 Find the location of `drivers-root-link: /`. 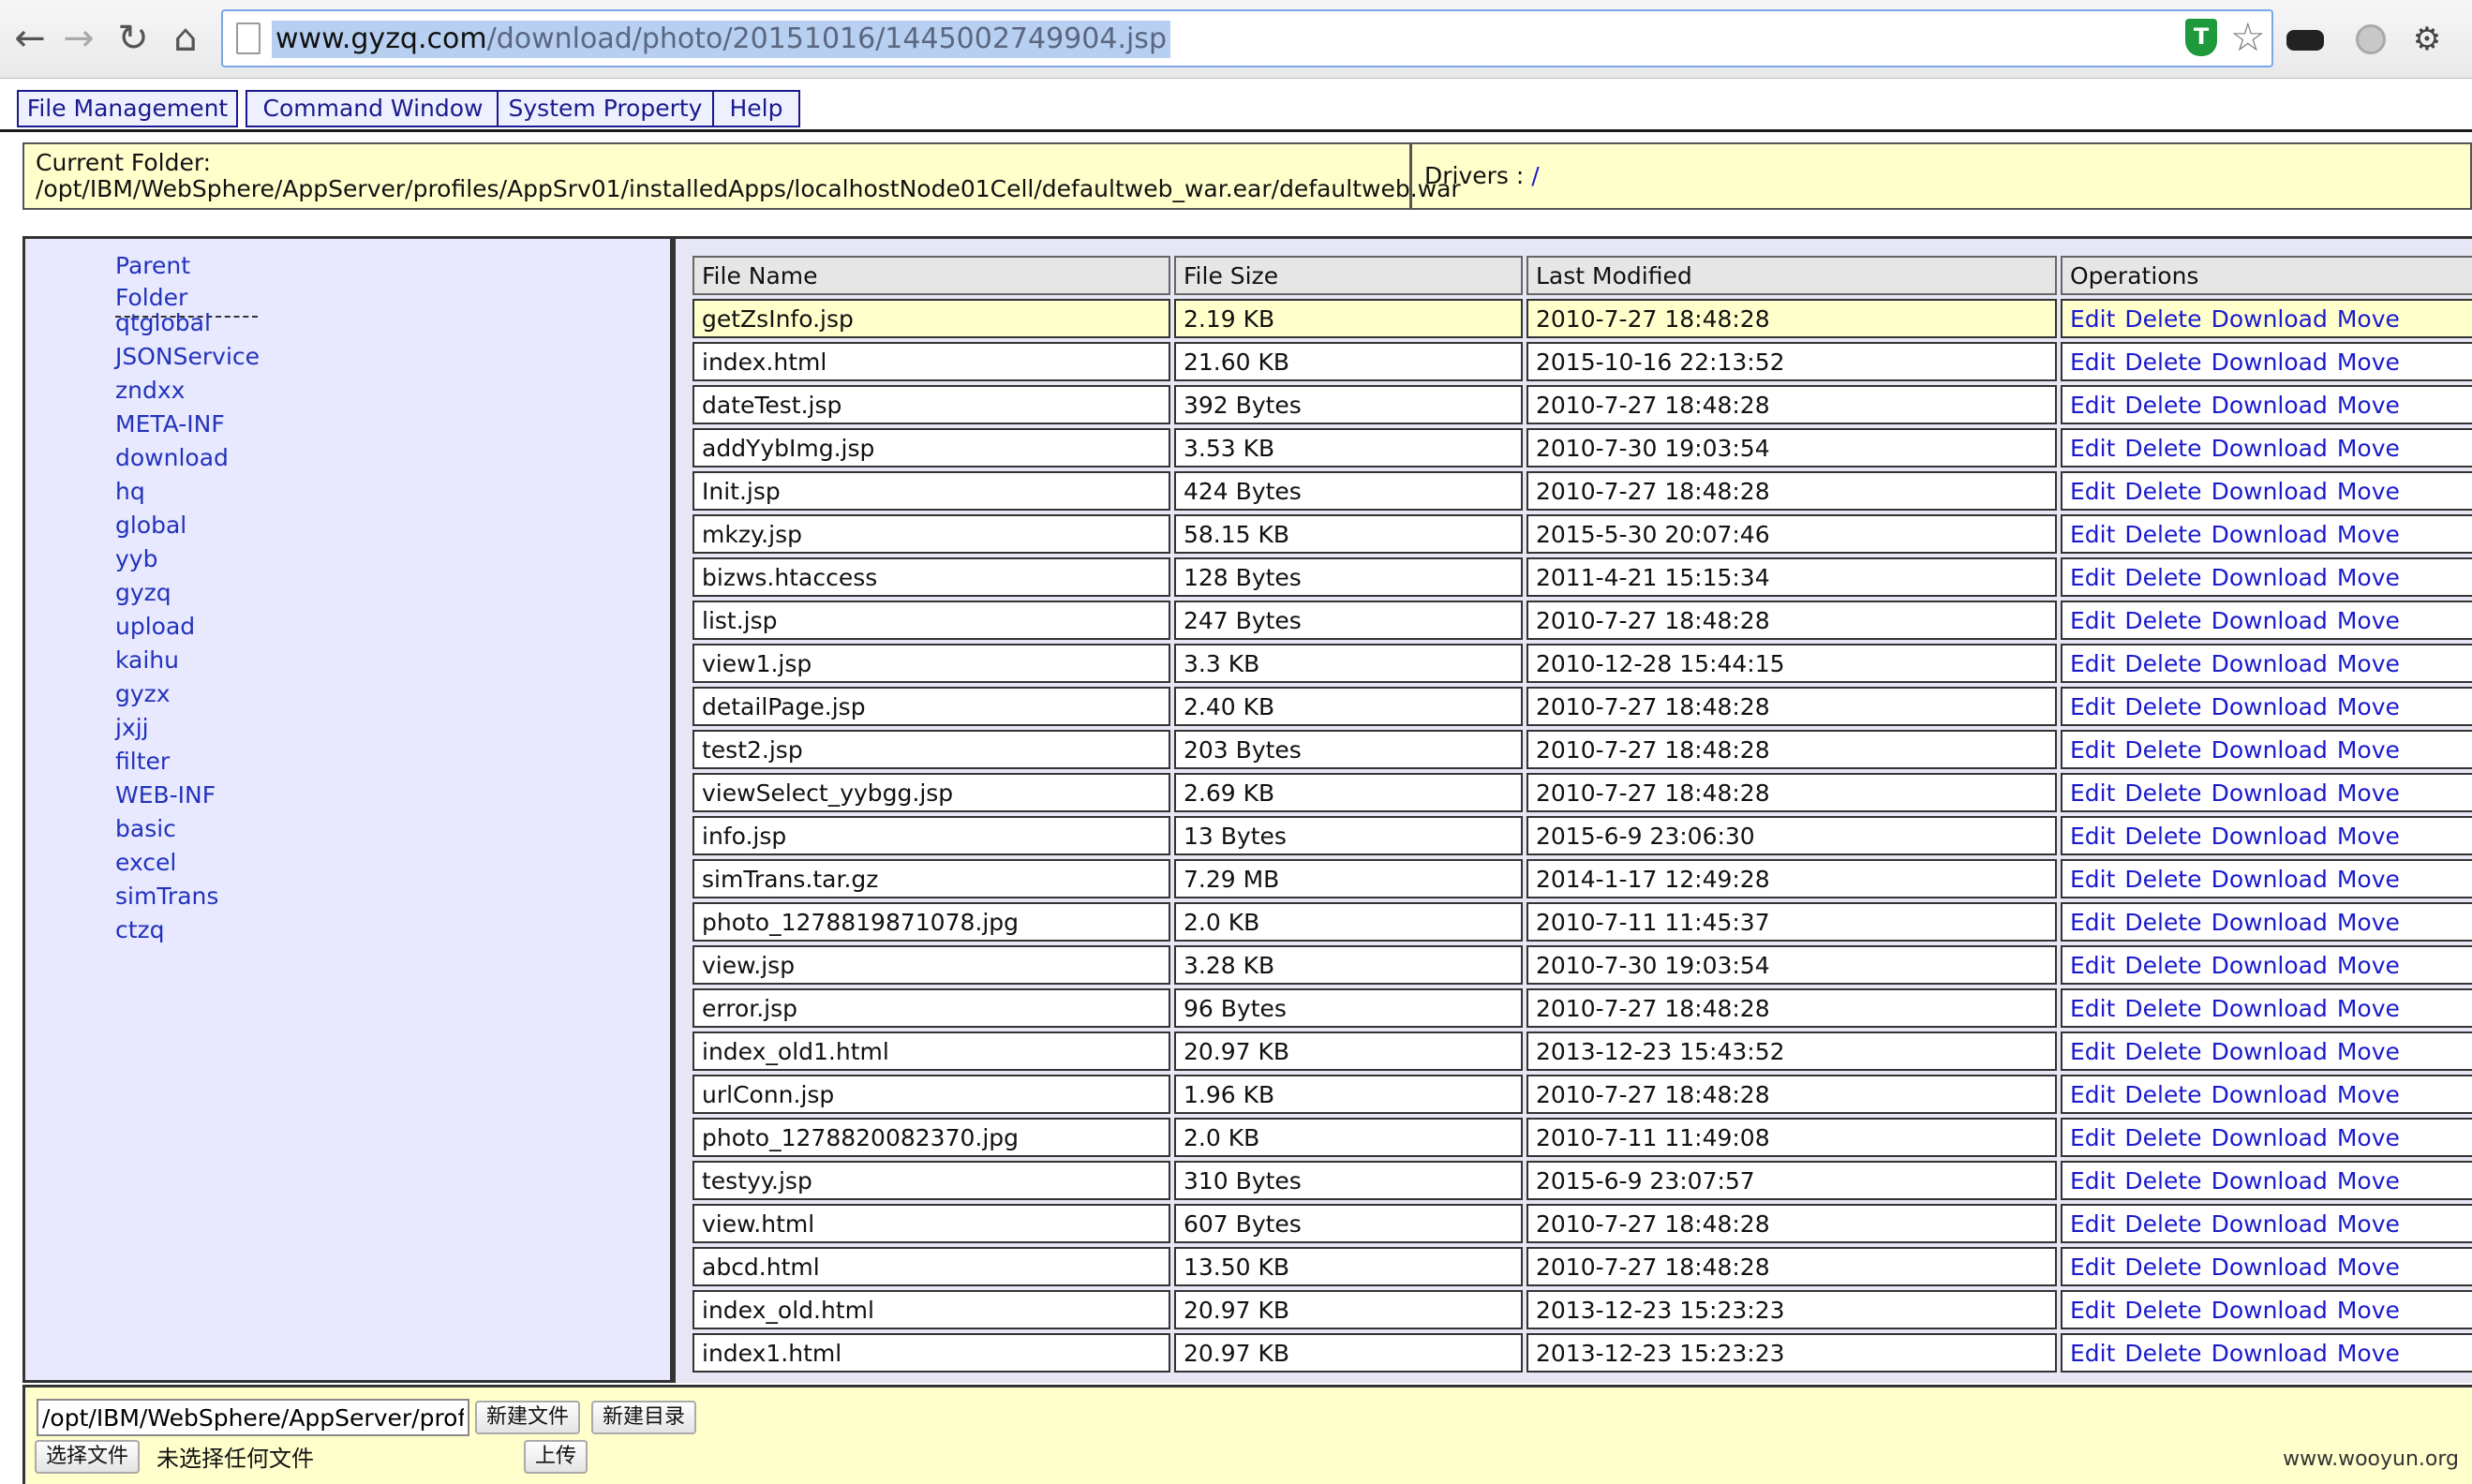

drivers-root-link: / is located at coordinates (1535, 175).